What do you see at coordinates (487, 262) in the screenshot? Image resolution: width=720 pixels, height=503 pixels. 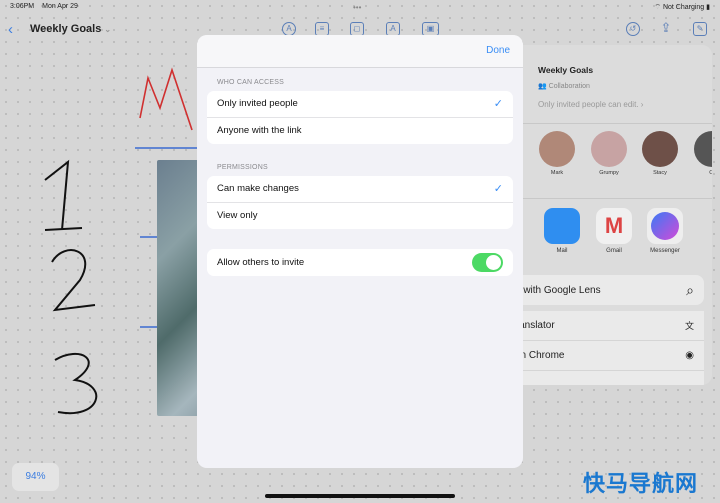 I see `allow-invite-toggle` at bounding box center [487, 262].